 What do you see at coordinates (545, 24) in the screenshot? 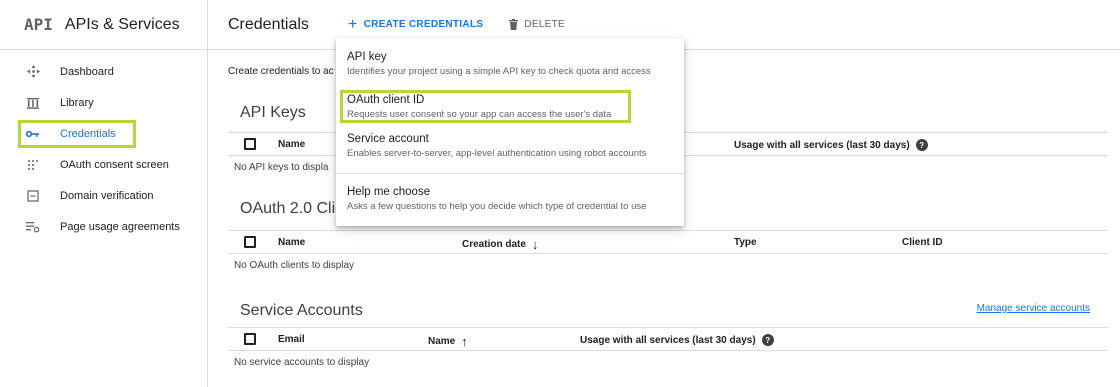
I see `delete-label: DELETE` at bounding box center [545, 24].